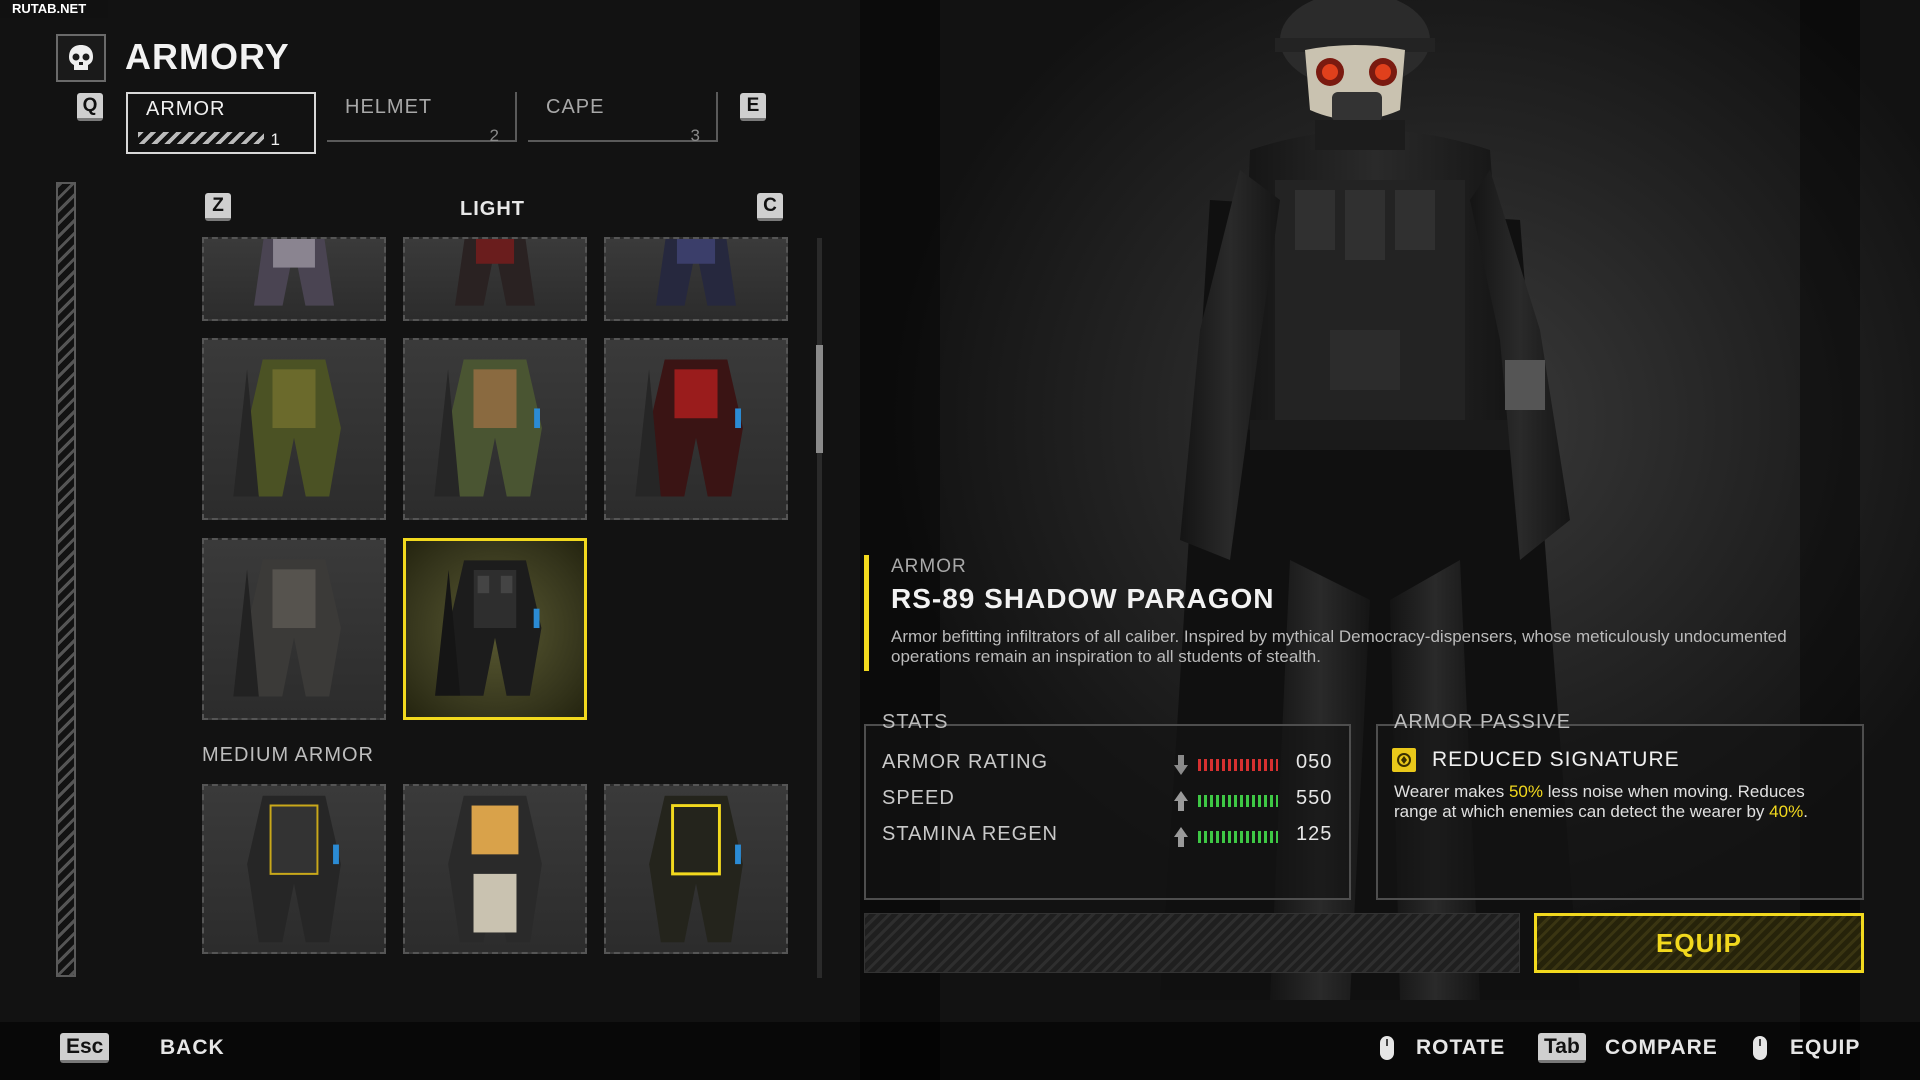  I want to click on tab-progress-hatch, so click(201, 138).